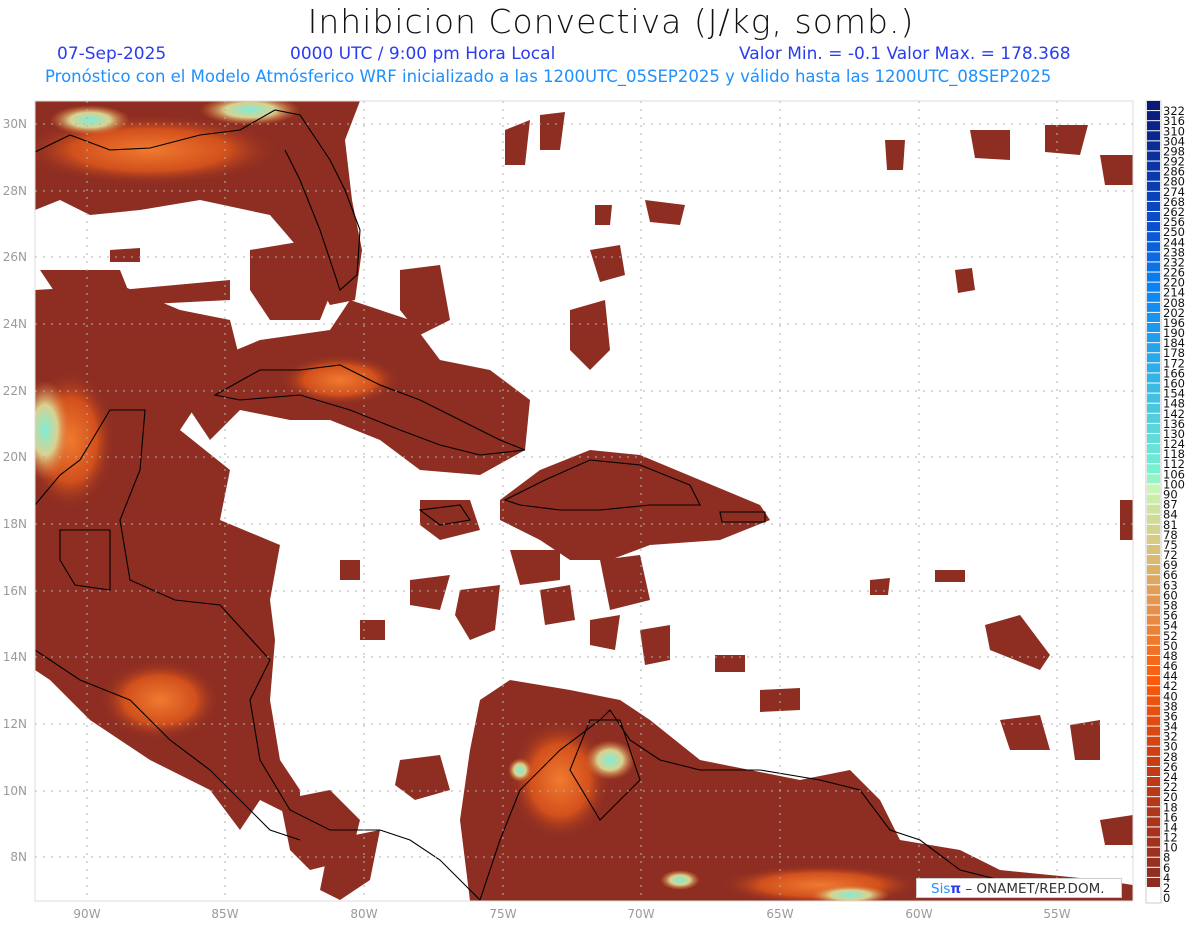 This screenshot has height=927, width=1200. Describe the element at coordinates (15, 324) in the screenshot. I see `lat-label: 24N` at that location.